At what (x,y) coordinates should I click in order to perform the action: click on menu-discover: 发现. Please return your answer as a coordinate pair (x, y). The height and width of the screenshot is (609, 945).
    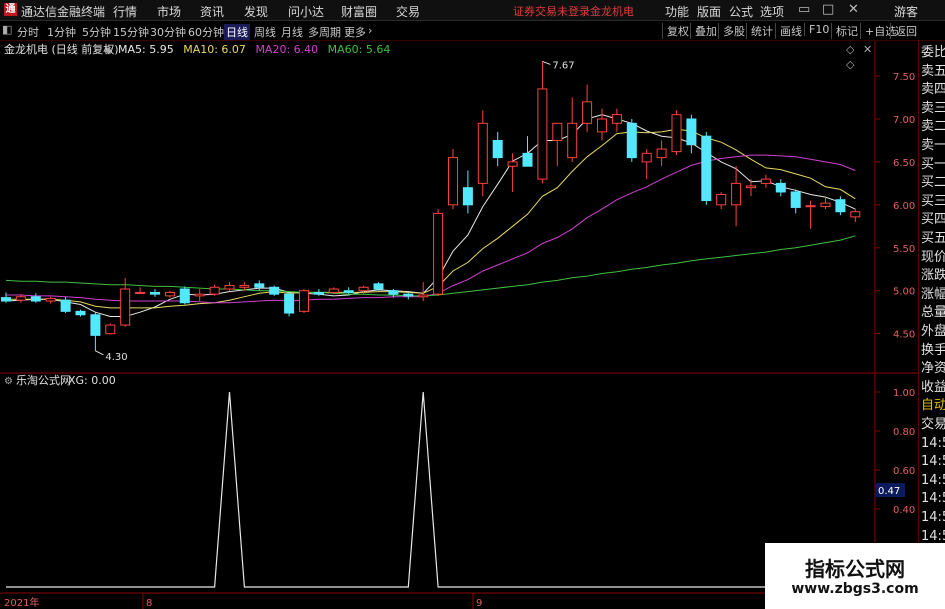
    Looking at the image, I should click on (256, 11).